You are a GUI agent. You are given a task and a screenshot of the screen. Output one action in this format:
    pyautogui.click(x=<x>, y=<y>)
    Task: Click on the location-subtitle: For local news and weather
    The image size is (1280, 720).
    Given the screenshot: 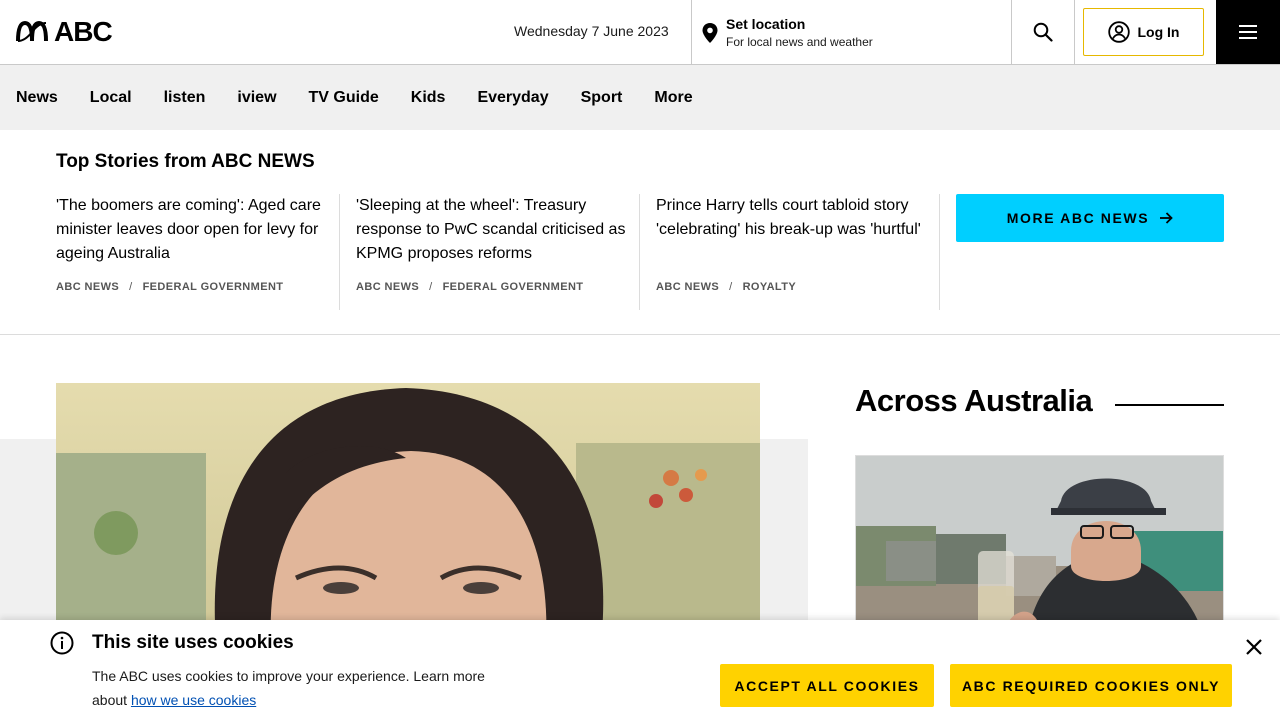 What is the action you would take?
    pyautogui.click(x=799, y=42)
    